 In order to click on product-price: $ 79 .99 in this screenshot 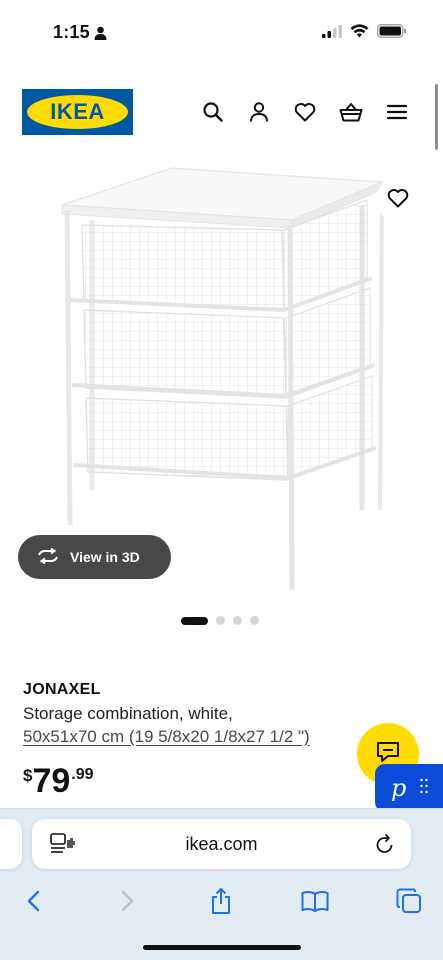, I will do `click(58, 781)`.